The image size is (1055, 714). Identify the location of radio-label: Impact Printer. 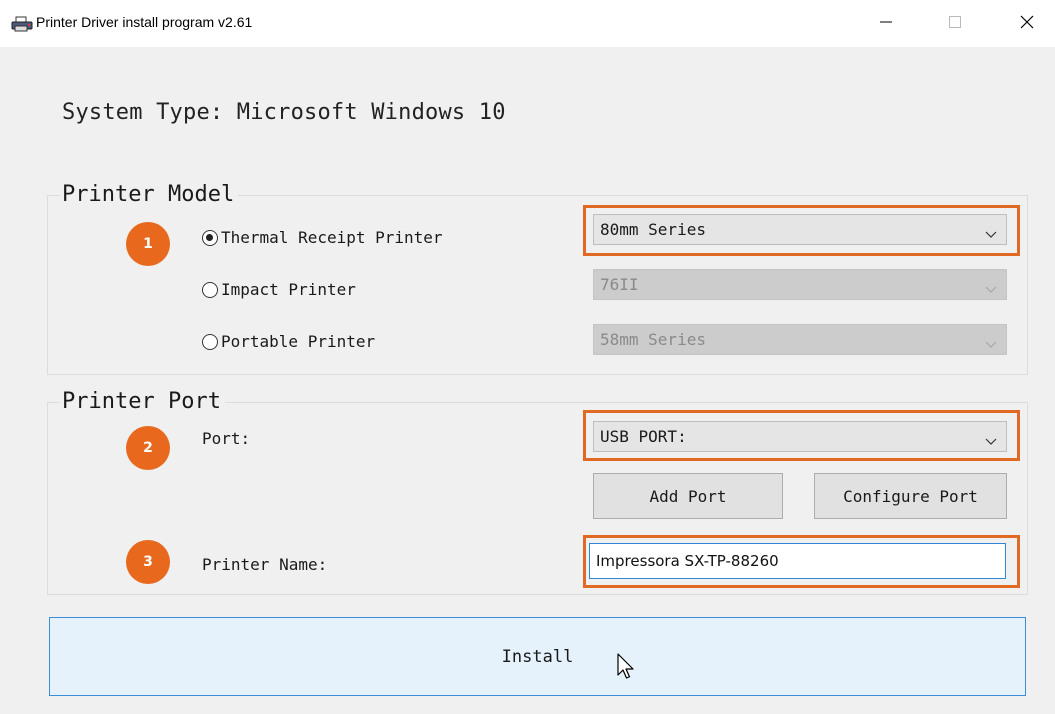
(288, 289).